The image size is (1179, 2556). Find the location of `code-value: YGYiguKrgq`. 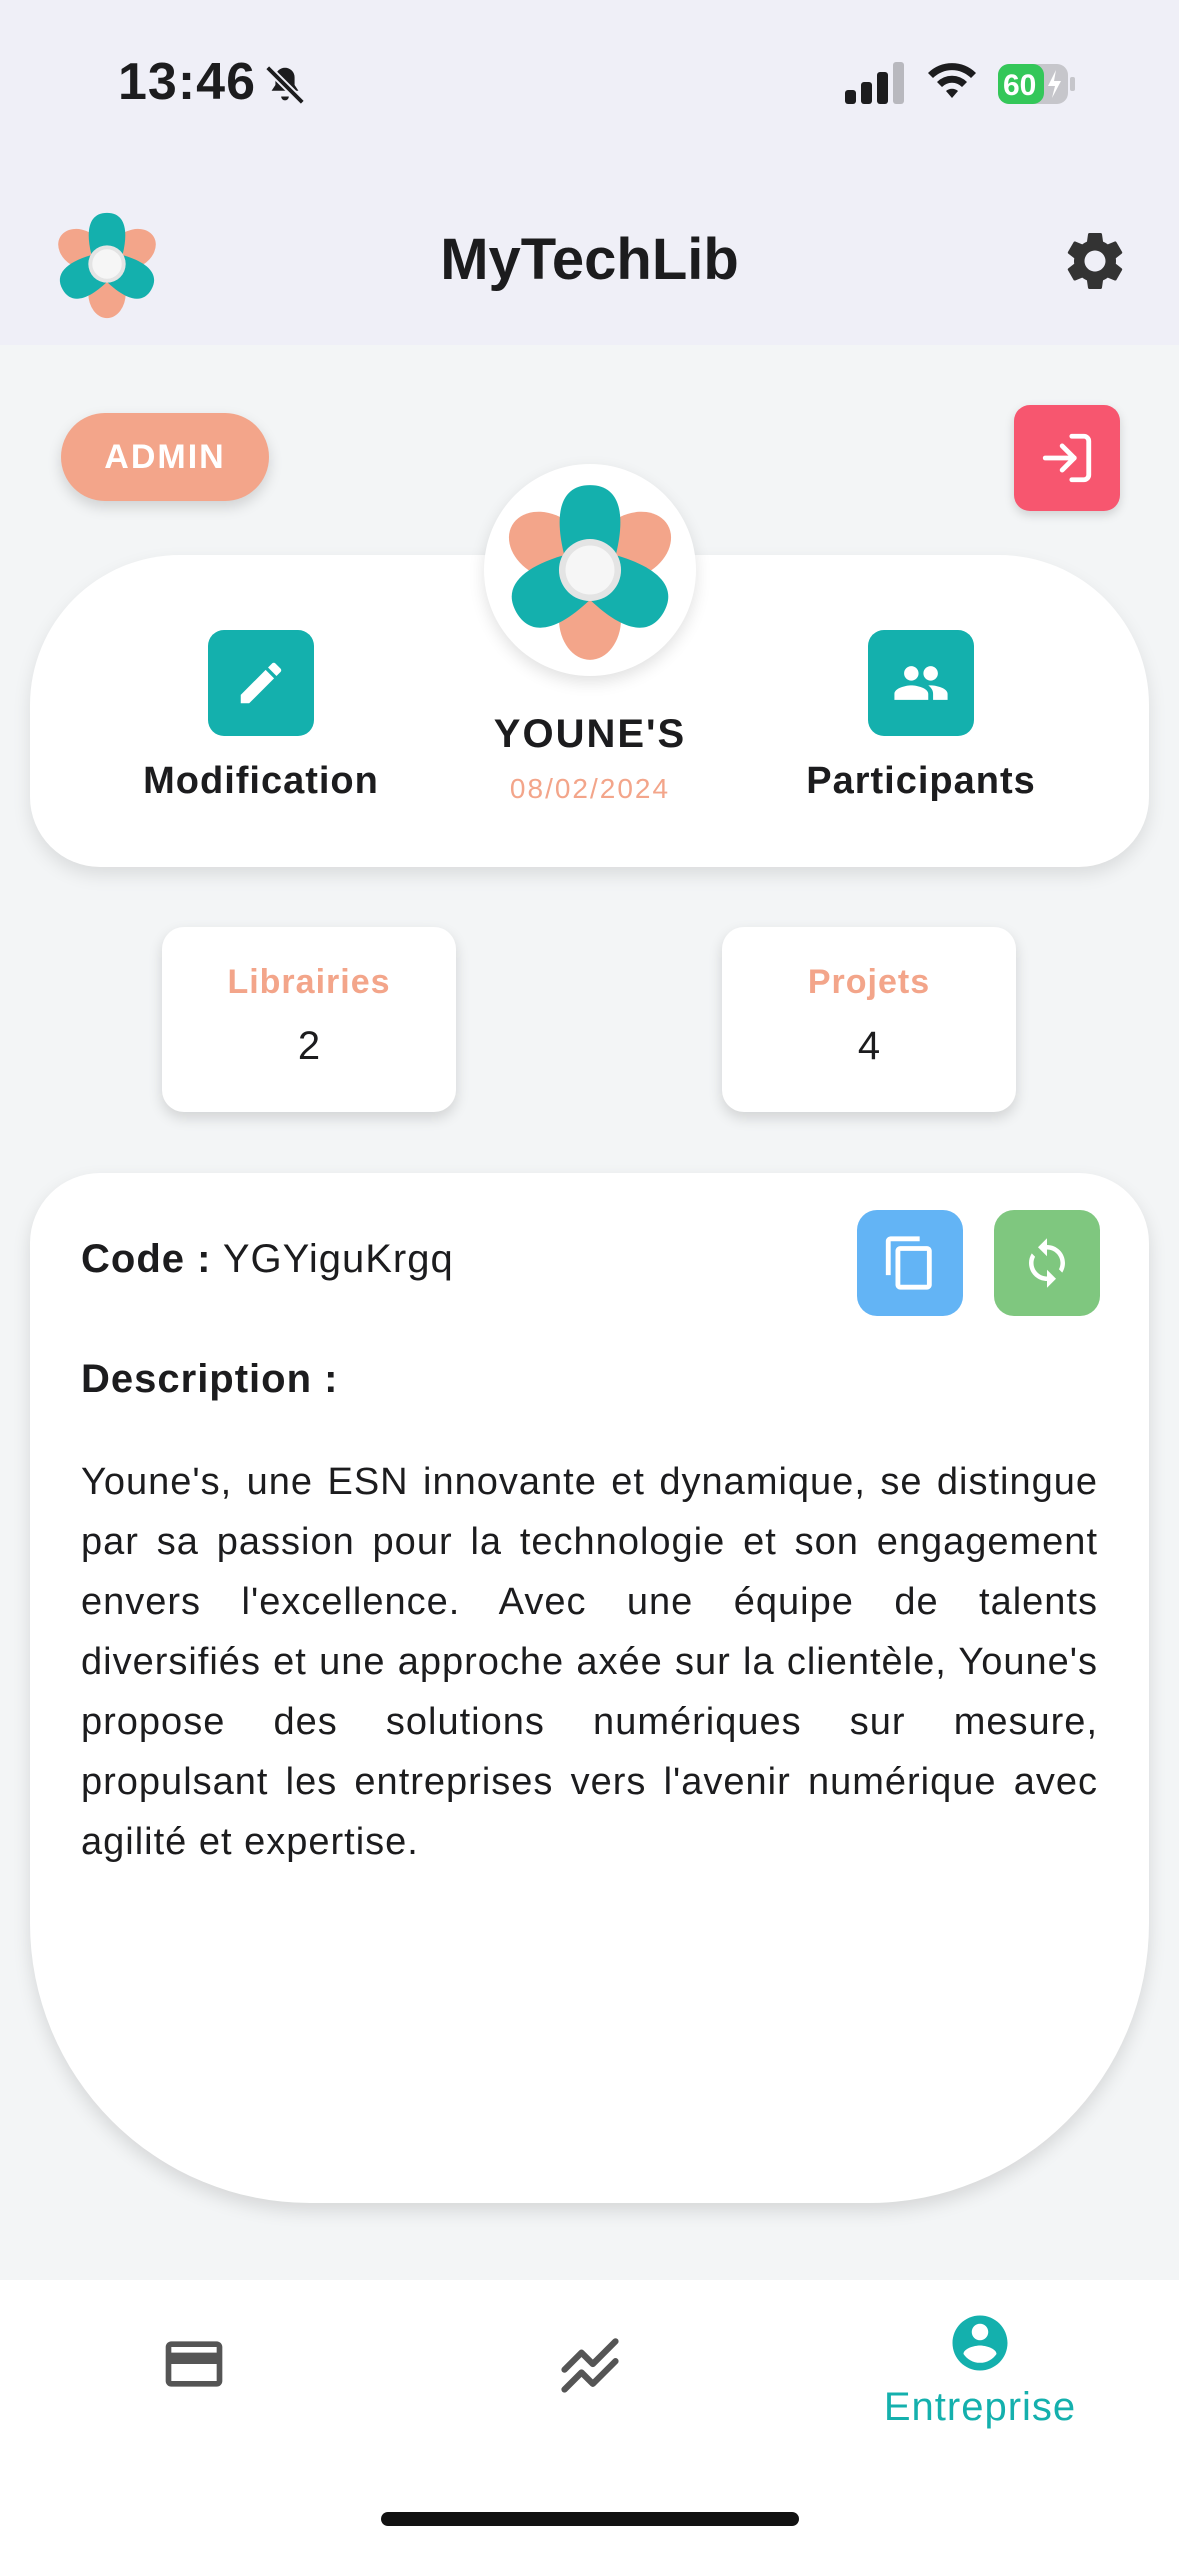

code-value: YGYiguKrgq is located at coordinates (338, 1259).